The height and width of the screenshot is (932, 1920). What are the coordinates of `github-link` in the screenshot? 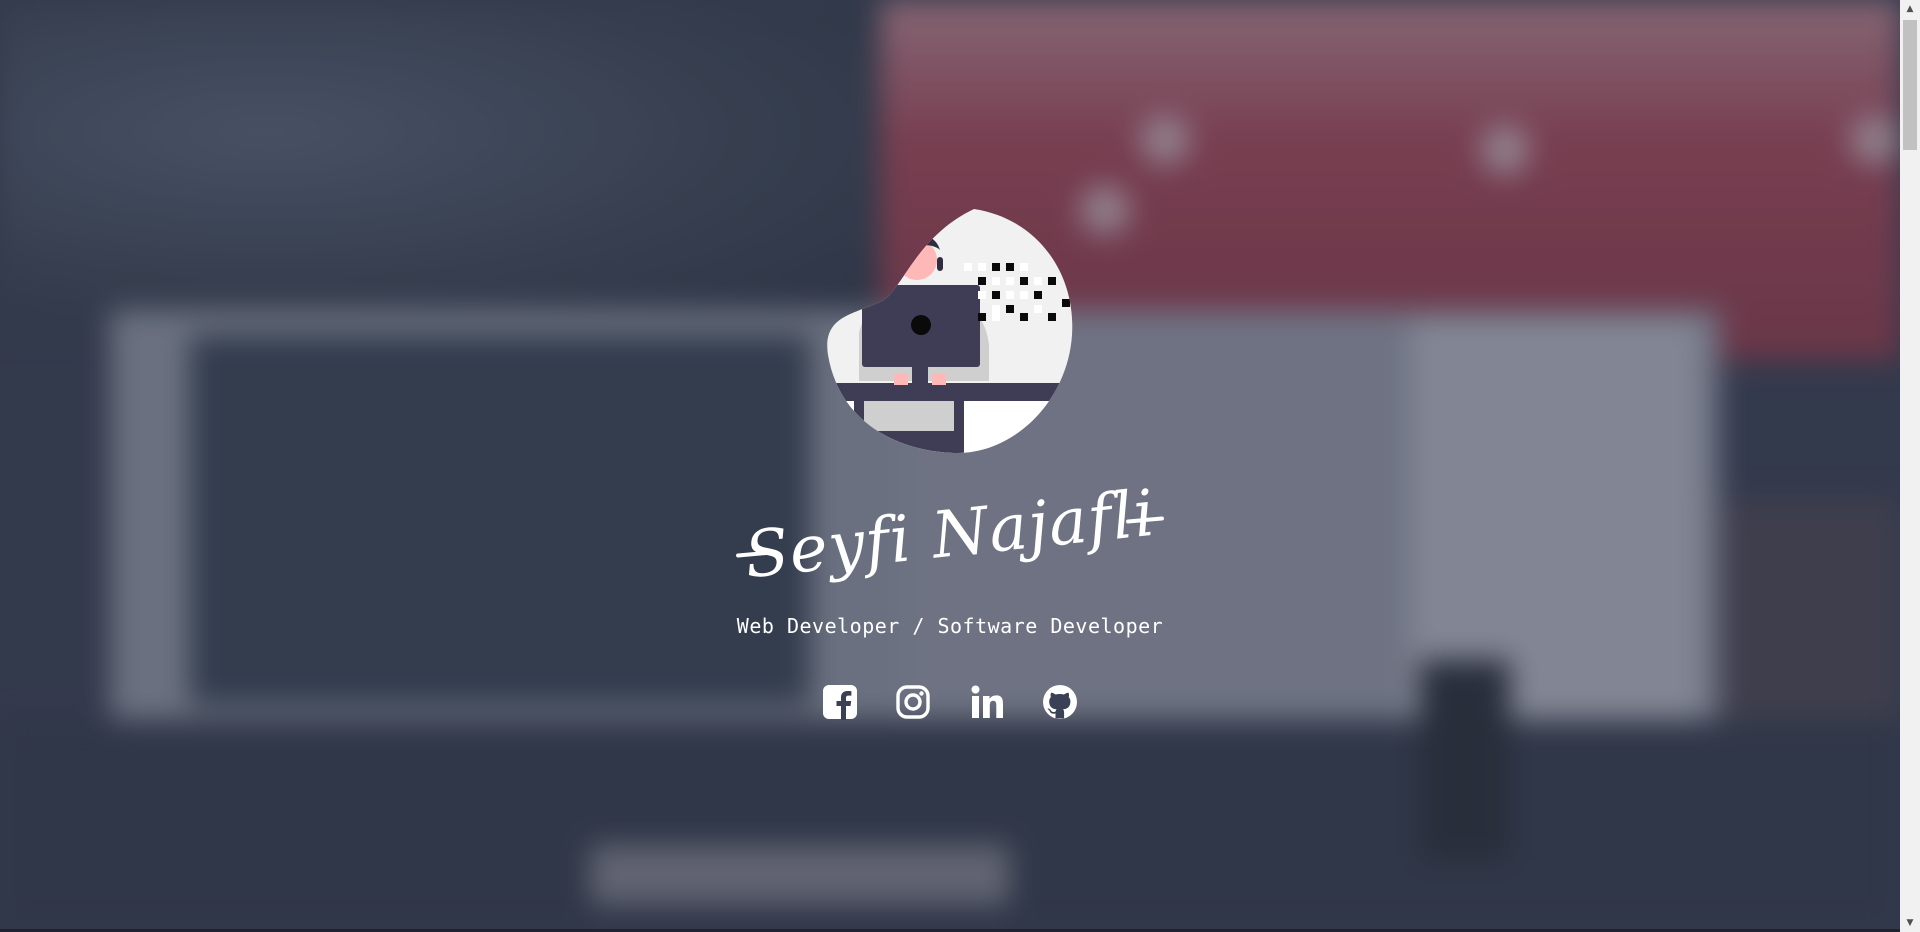 It's located at (1060, 702).